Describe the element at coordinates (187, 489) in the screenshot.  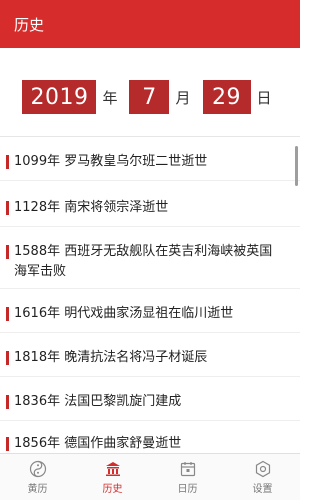
I see `nav-label: 日历` at that location.